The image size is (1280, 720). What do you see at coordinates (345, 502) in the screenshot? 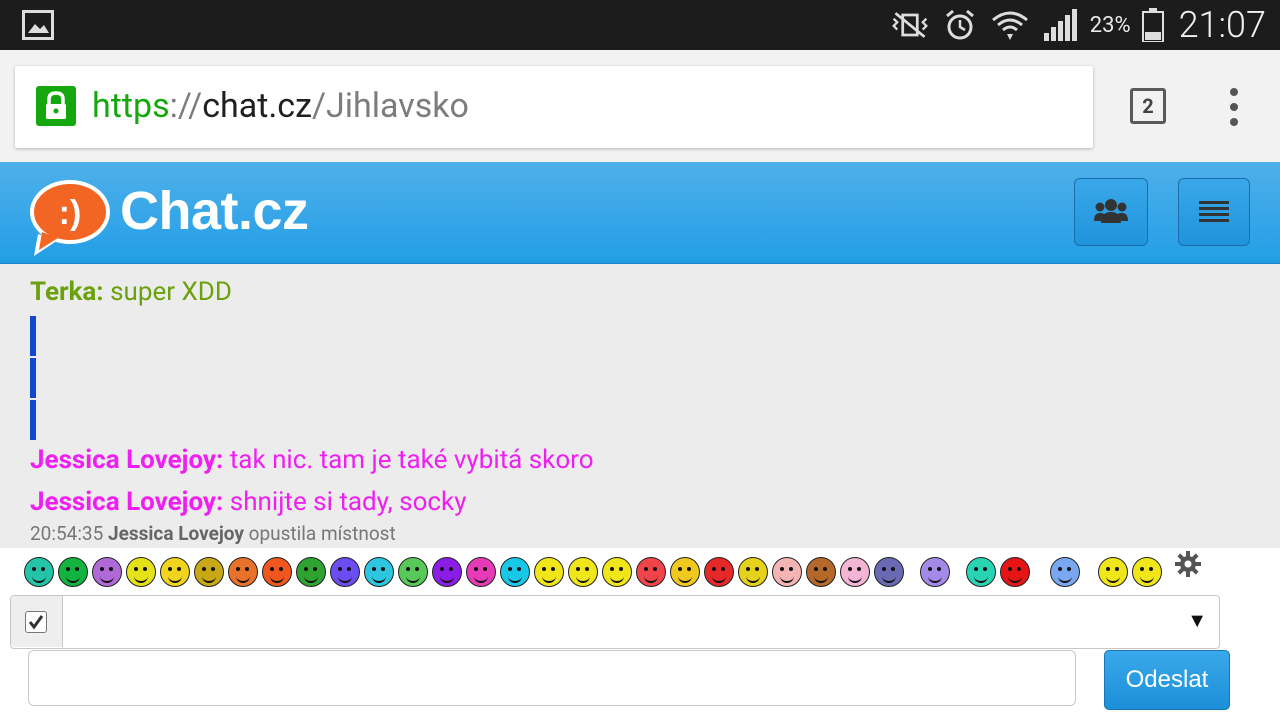
I see `message-text: shnijte si tady, socky` at bounding box center [345, 502].